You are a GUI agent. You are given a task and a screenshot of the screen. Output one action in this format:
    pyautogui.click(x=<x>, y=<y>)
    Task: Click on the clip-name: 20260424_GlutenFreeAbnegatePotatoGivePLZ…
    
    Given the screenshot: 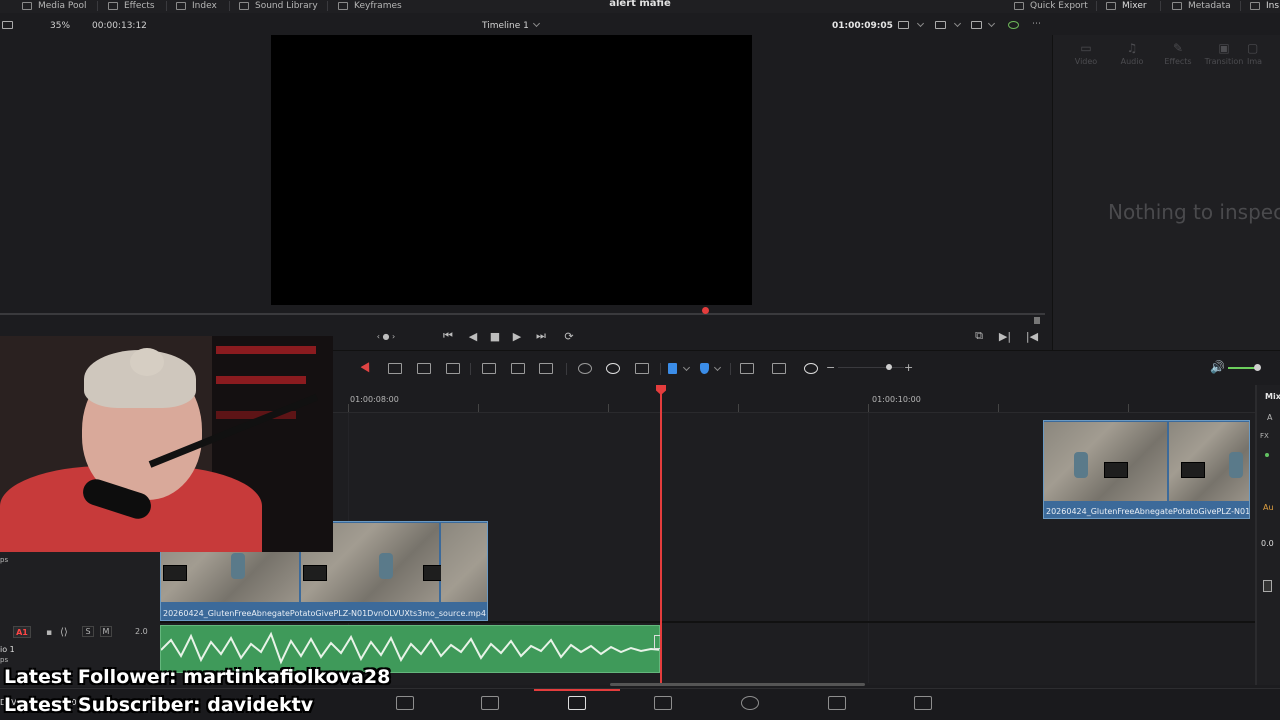 What is the action you would take?
    pyautogui.click(x=1148, y=511)
    